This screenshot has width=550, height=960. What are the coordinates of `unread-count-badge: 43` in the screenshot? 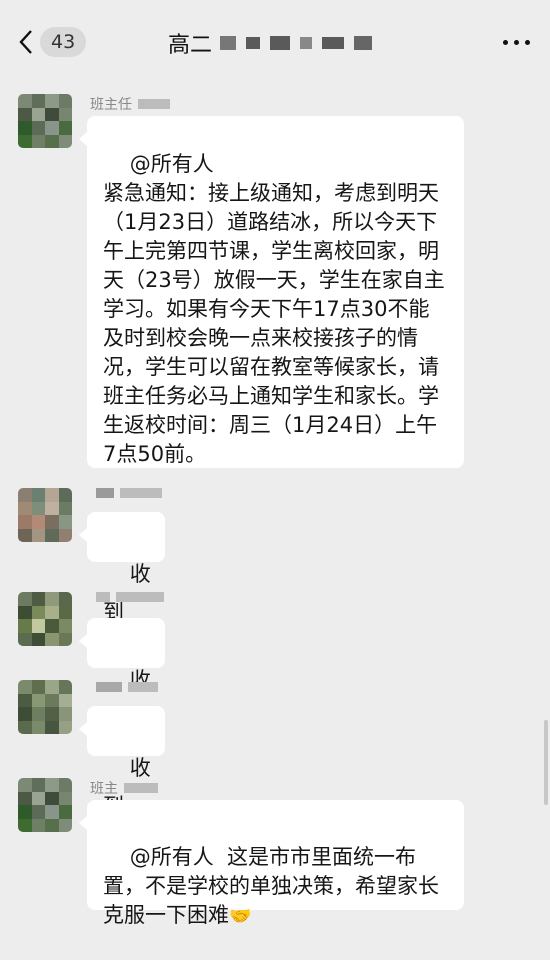 It's located at (63, 42).